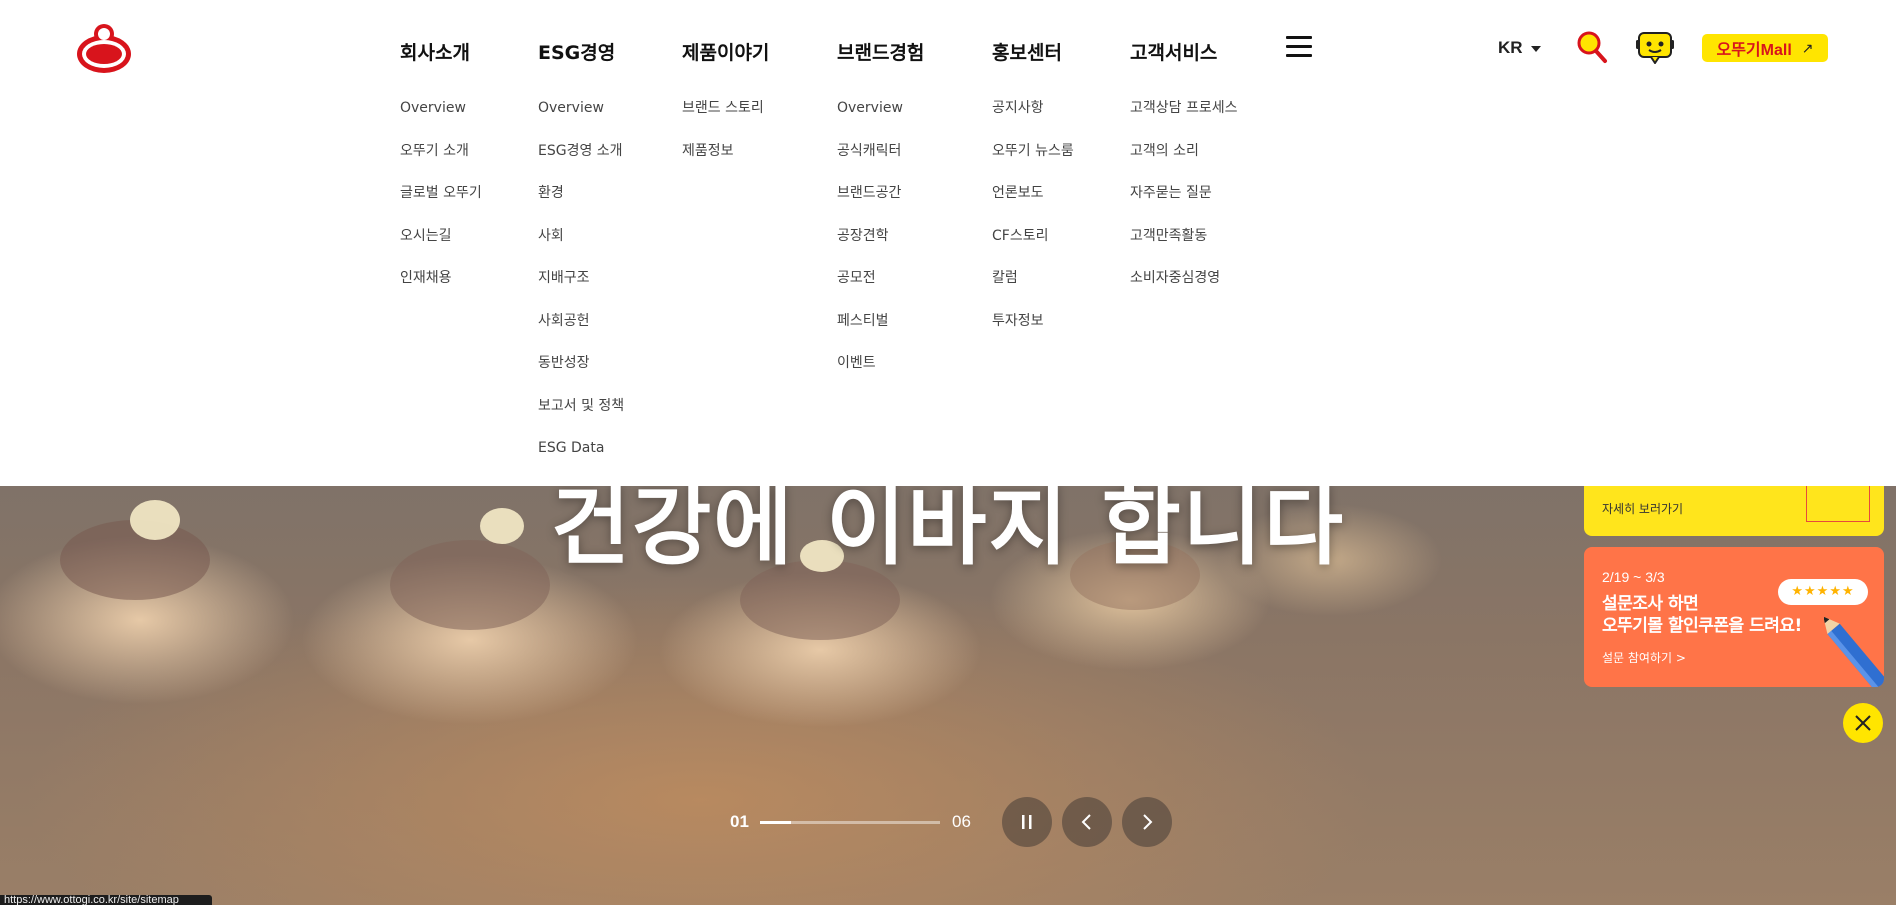  What do you see at coordinates (581, 164) in the screenshot?
I see `submenu-item: ESG경영 소개` at bounding box center [581, 164].